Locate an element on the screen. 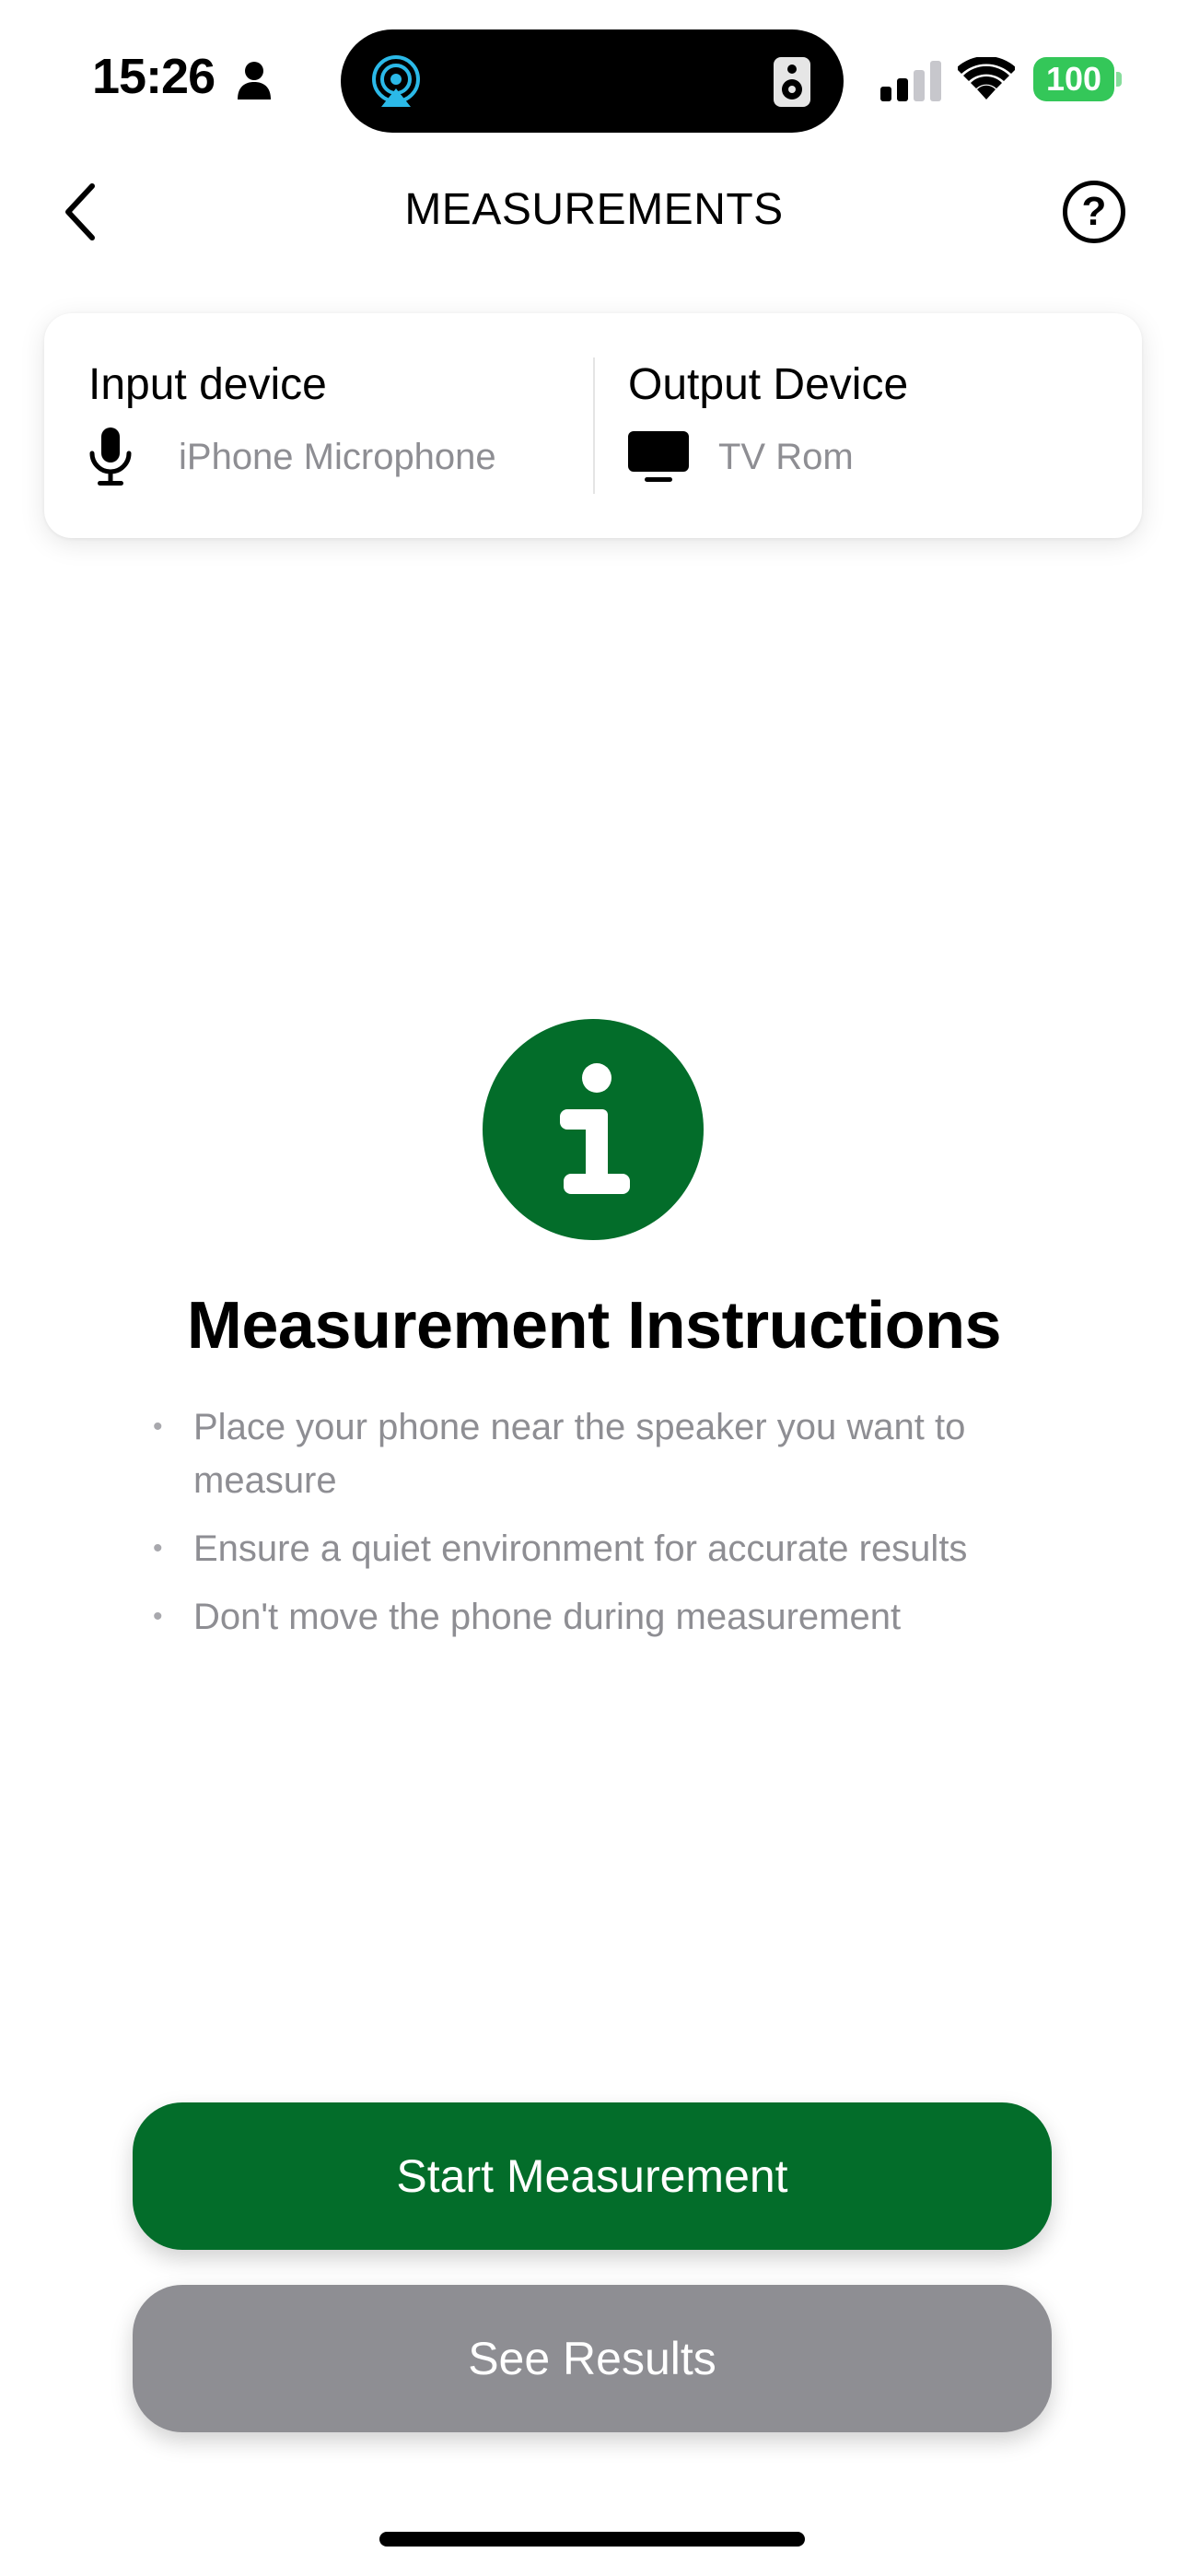 This screenshot has height=2576, width=1188. output-device-heading: Output Device is located at coordinates (768, 384).